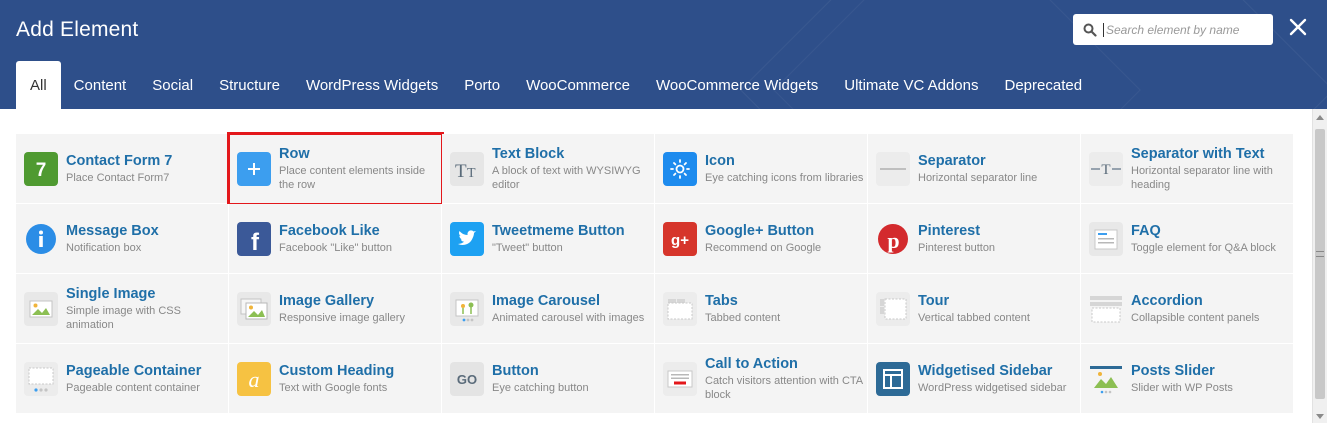 The height and width of the screenshot is (423, 1327). Describe the element at coordinates (680, 168) in the screenshot. I see `sun-icon` at that location.